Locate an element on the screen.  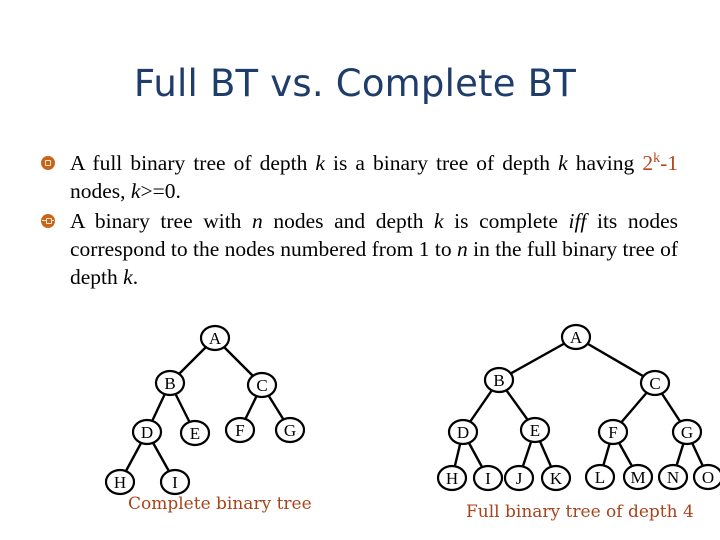
complete-node-C: C is located at coordinates (262, 385).